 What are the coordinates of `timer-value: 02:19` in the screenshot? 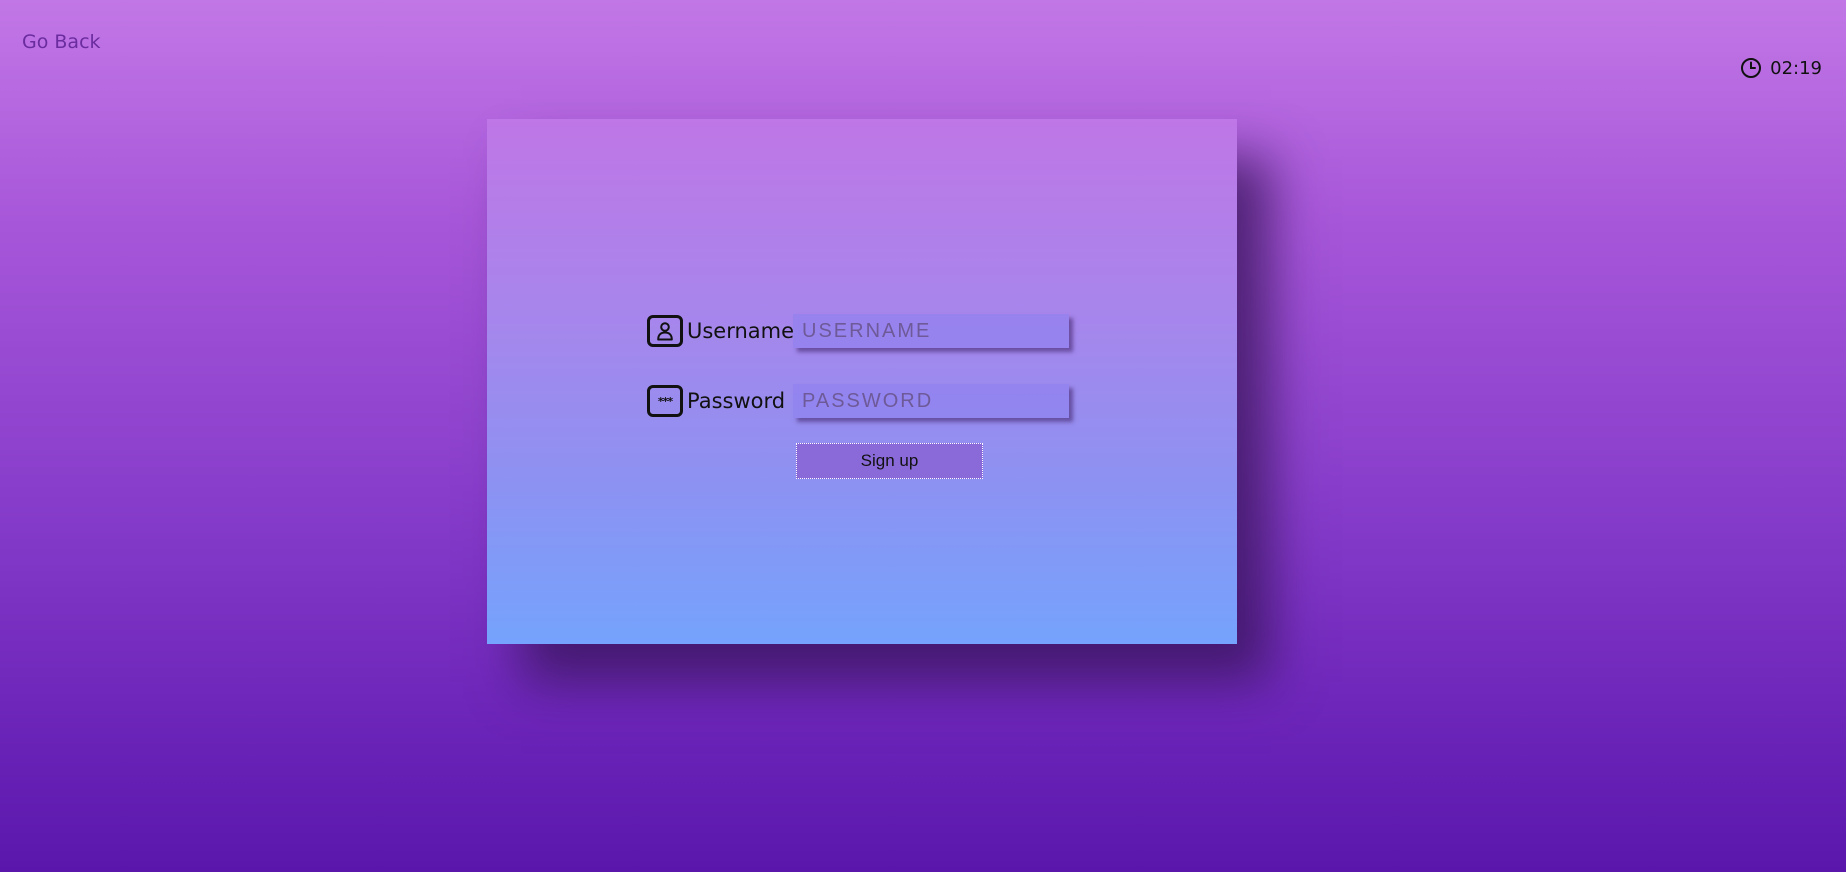 It's located at (1796, 68).